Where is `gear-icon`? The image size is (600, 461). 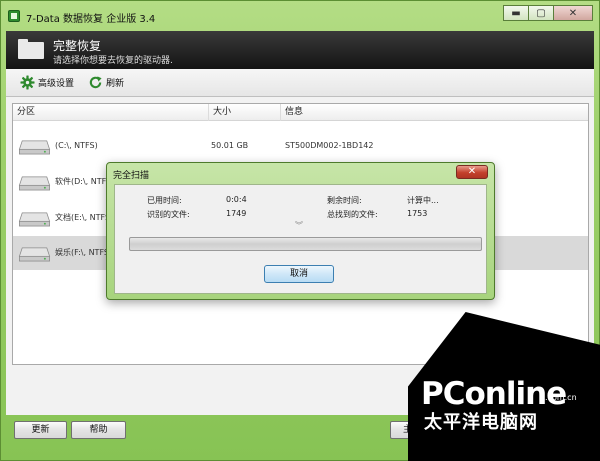
gear-icon is located at coordinates (27, 82).